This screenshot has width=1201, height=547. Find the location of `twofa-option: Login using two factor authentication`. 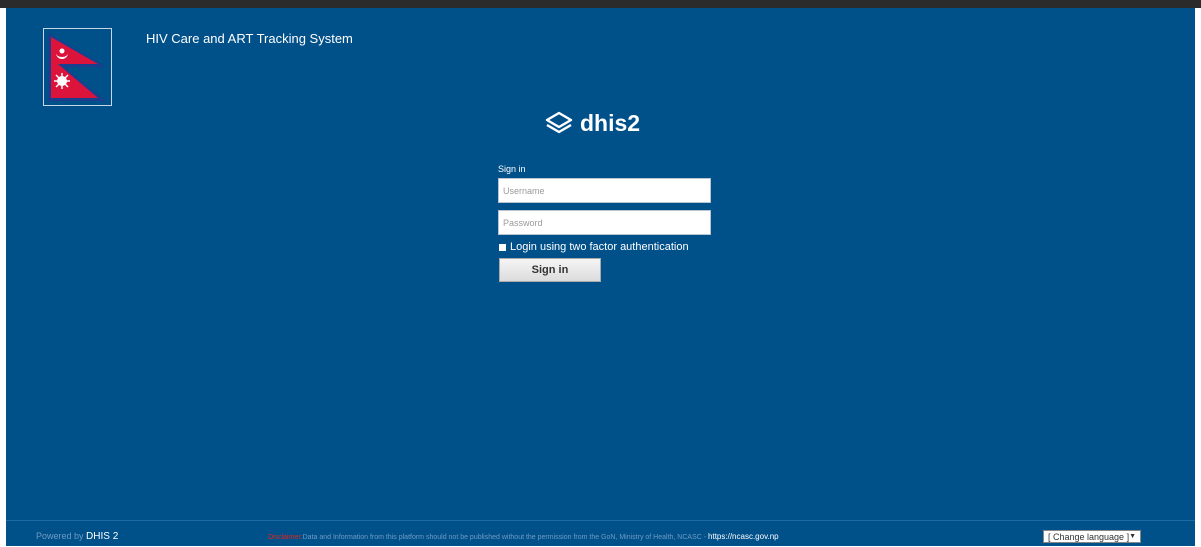

twofa-option: Login using two factor authentication is located at coordinates (594, 247).